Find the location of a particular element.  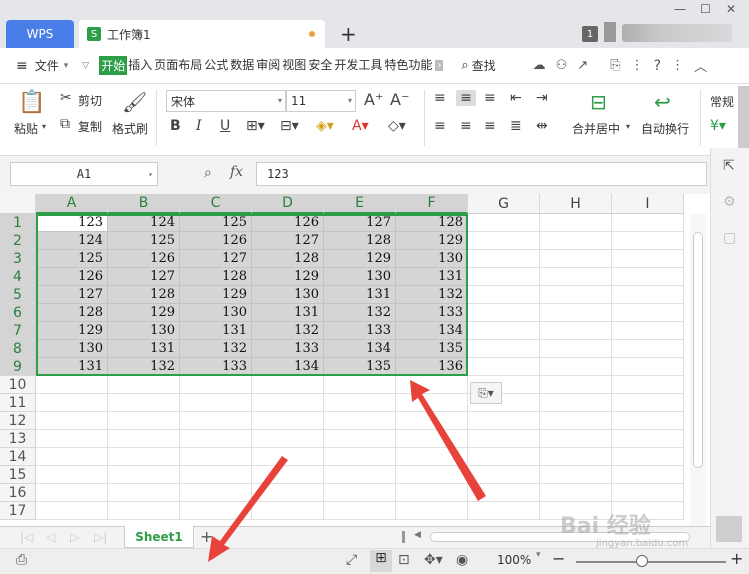

settings-icon: ⚙ is located at coordinates (729, 202).